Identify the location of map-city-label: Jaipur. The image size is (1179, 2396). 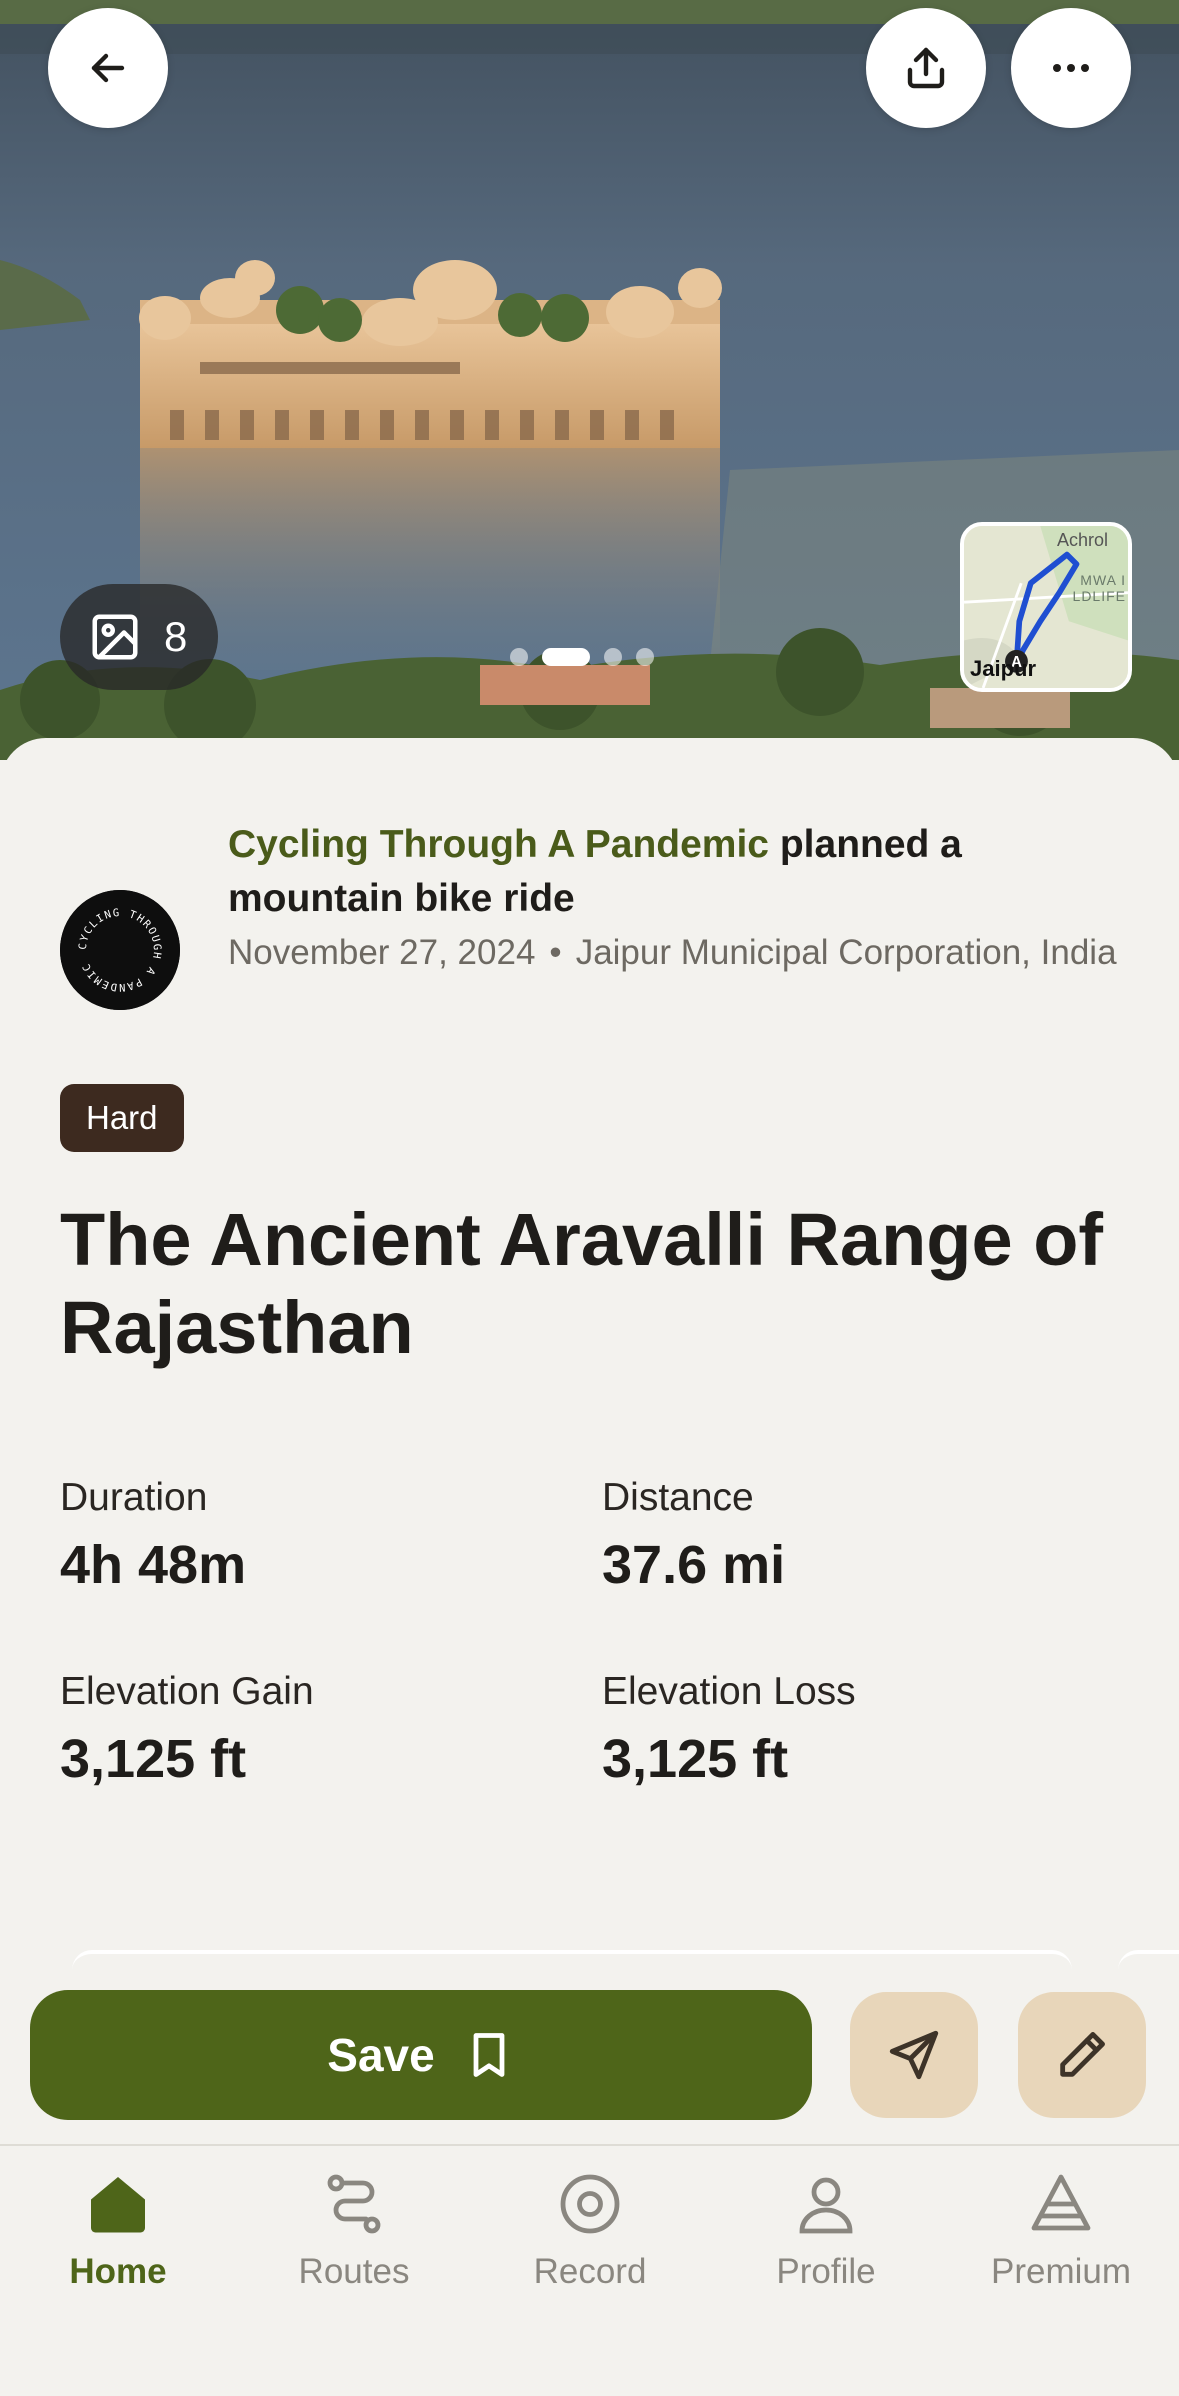
(1003, 668).